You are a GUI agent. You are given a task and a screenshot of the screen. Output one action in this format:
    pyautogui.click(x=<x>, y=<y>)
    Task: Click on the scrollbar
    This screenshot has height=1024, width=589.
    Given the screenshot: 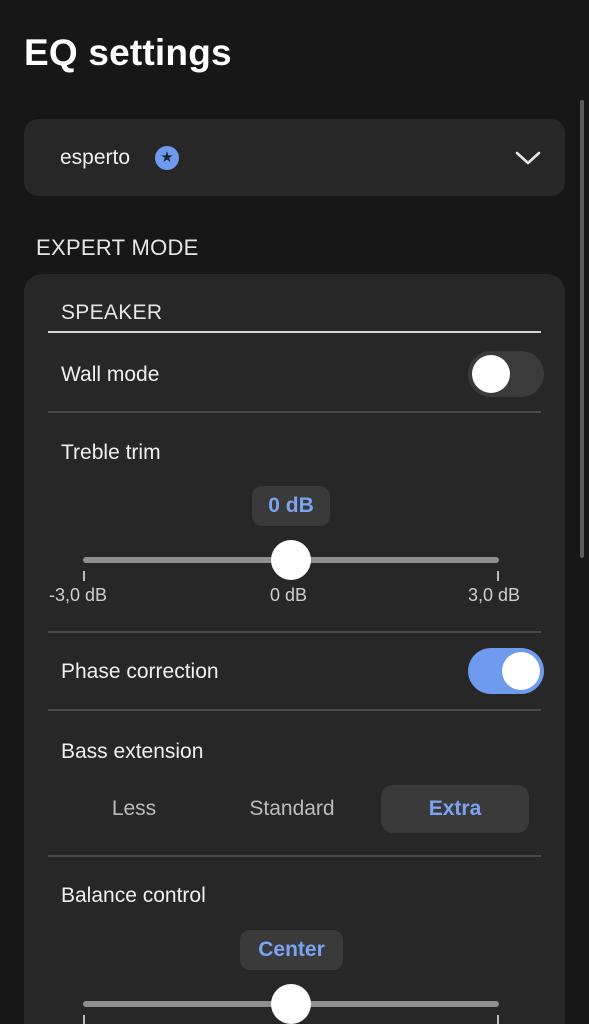 What is the action you would take?
    pyautogui.click(x=582, y=329)
    